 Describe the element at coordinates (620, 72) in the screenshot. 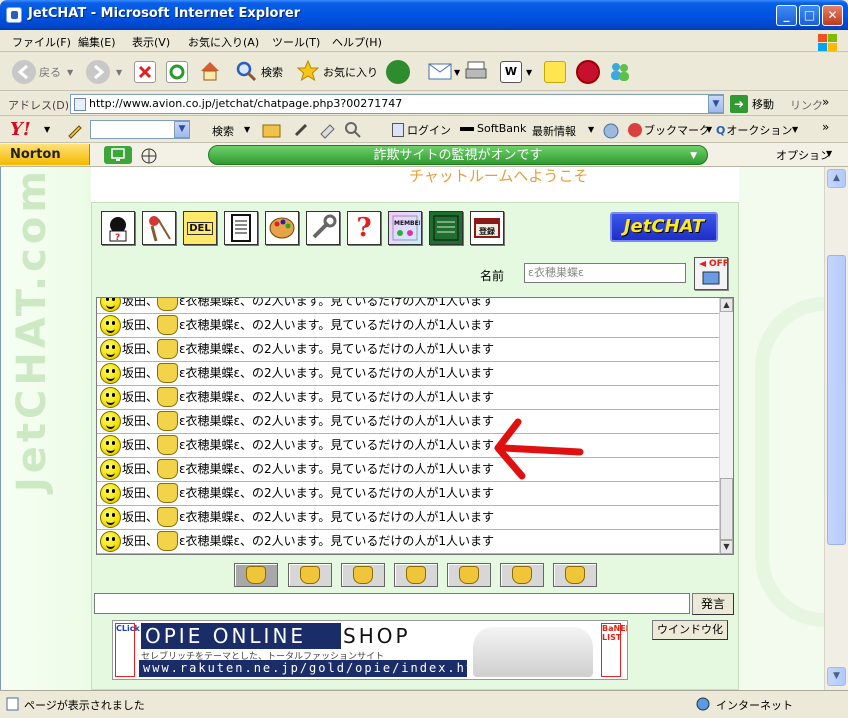

I see `messenger-button` at that location.